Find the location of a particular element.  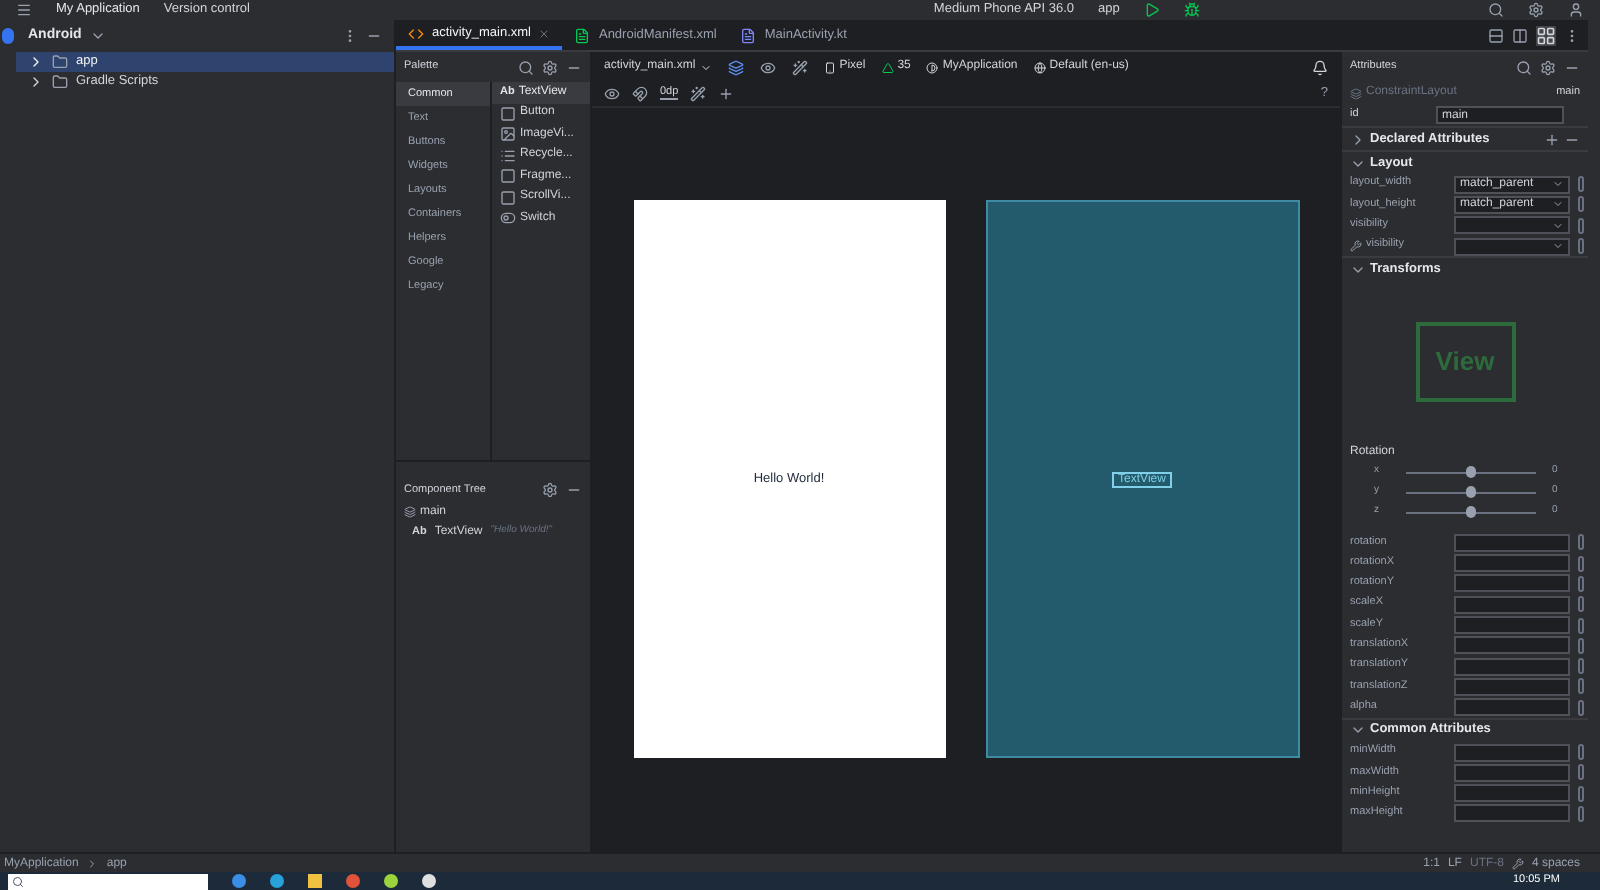

taskbar-search-field is located at coordinates (108, 881).